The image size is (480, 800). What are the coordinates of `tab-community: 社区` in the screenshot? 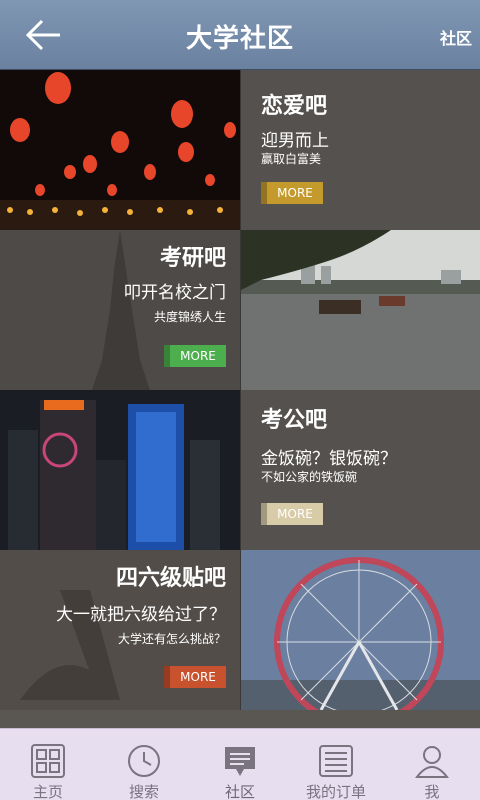 It's located at (240, 764).